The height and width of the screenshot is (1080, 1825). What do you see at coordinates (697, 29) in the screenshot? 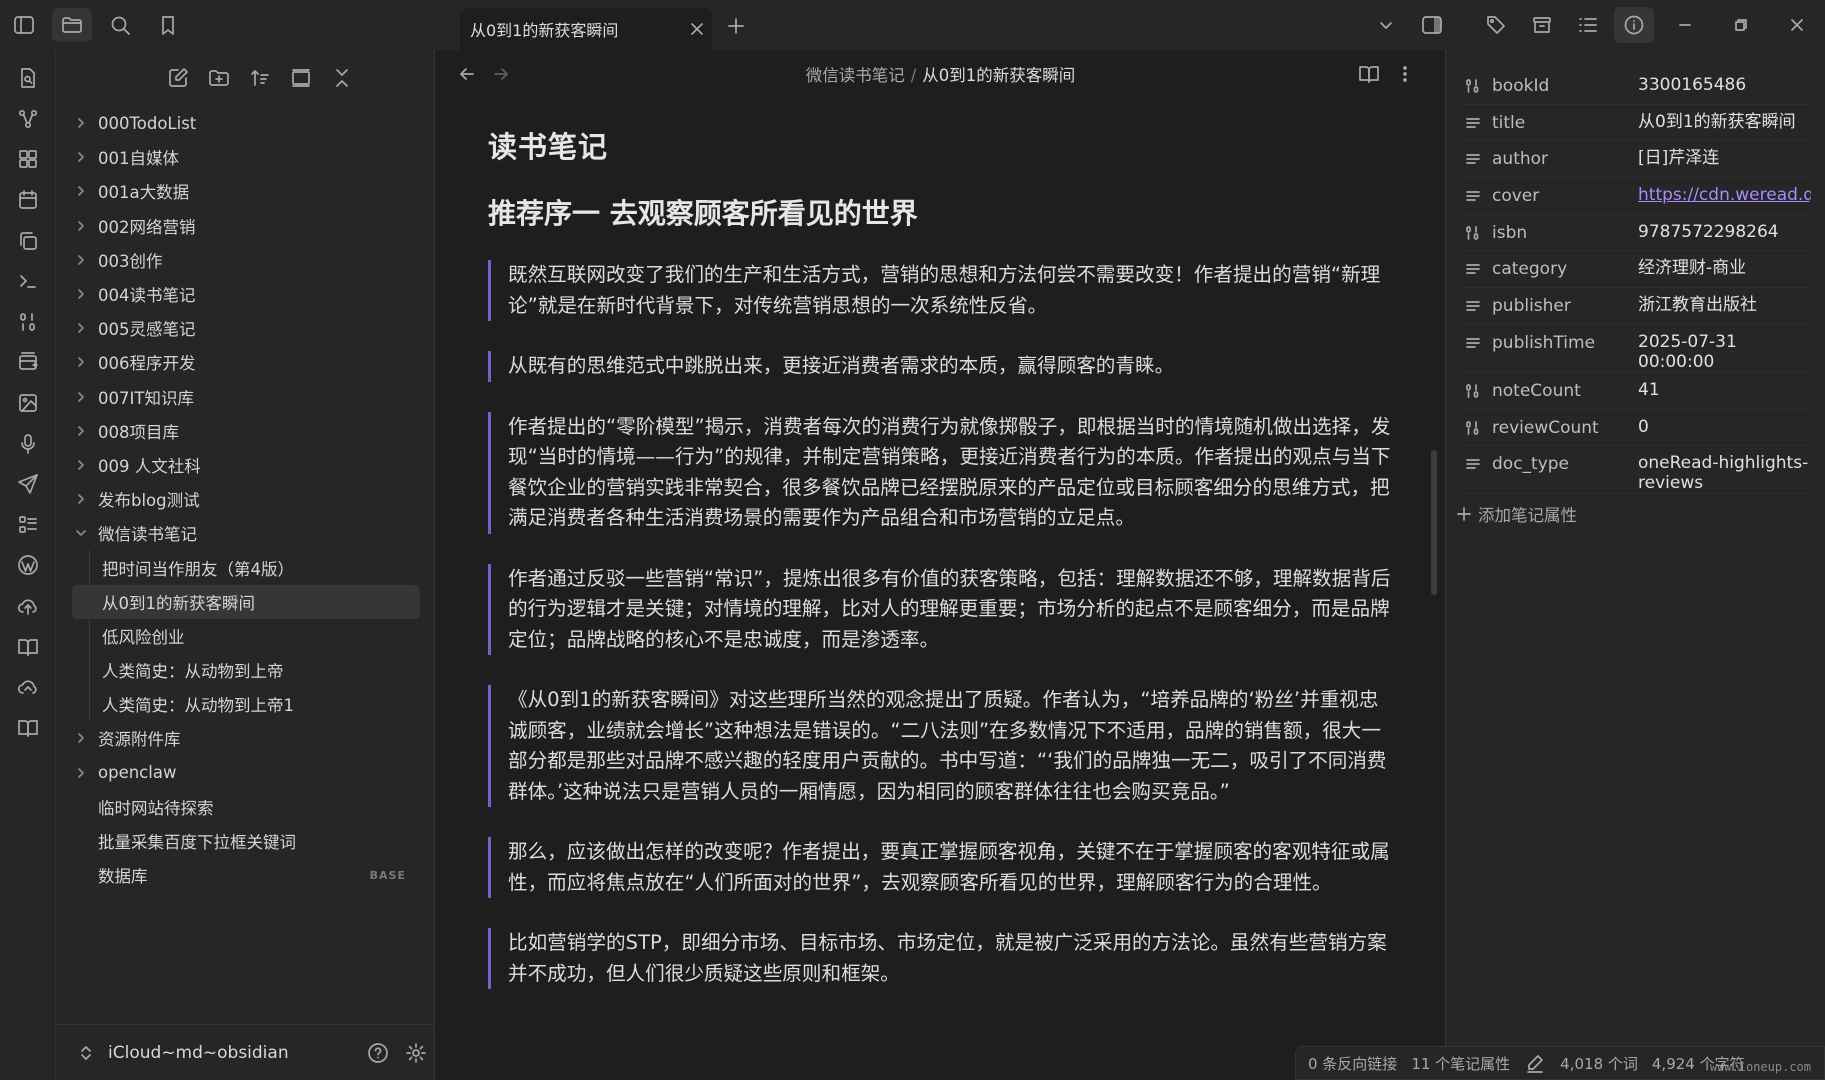
I see `close-icon` at bounding box center [697, 29].